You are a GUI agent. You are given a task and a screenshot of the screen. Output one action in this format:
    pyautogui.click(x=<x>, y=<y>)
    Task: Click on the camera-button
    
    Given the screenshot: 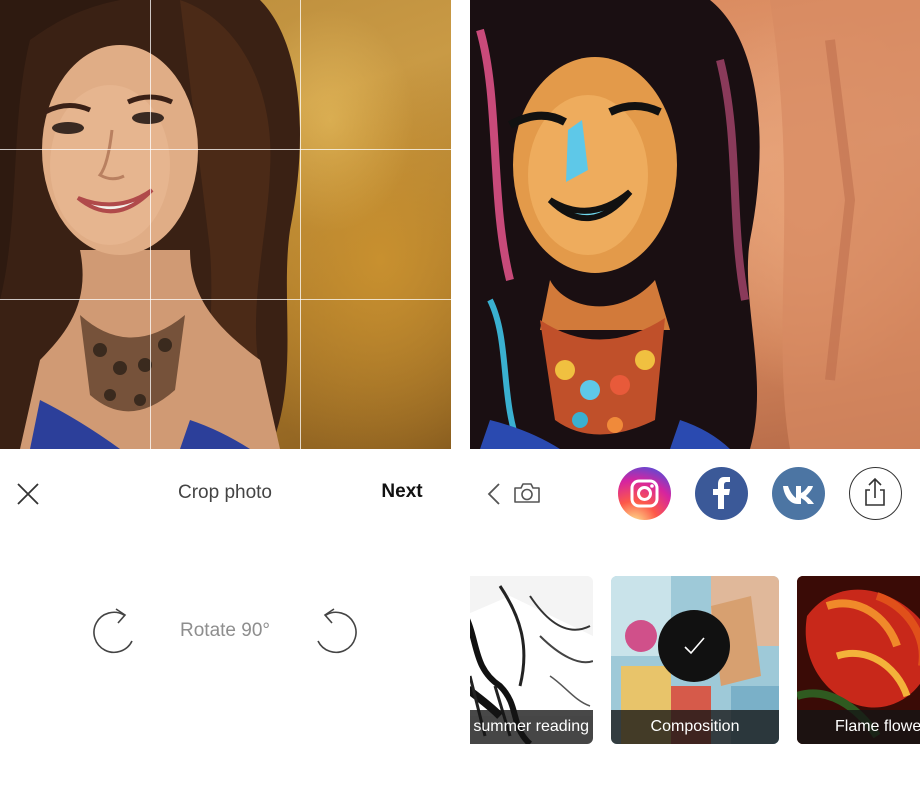 What is the action you would take?
    pyautogui.click(x=527, y=493)
    